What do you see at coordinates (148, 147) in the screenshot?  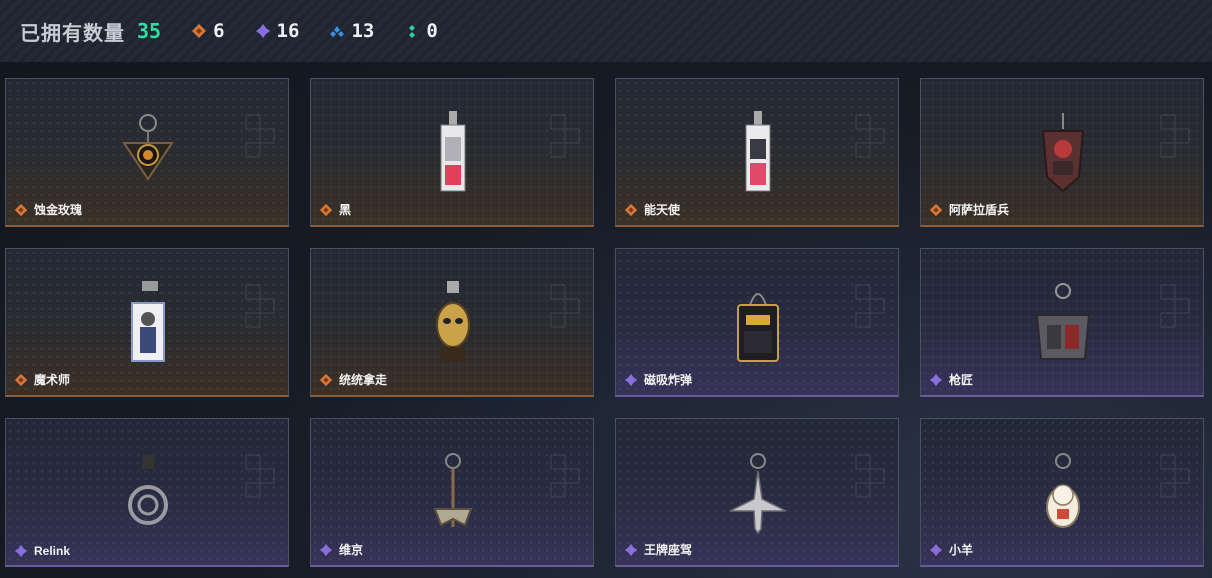 I see `rose-charm-icon` at bounding box center [148, 147].